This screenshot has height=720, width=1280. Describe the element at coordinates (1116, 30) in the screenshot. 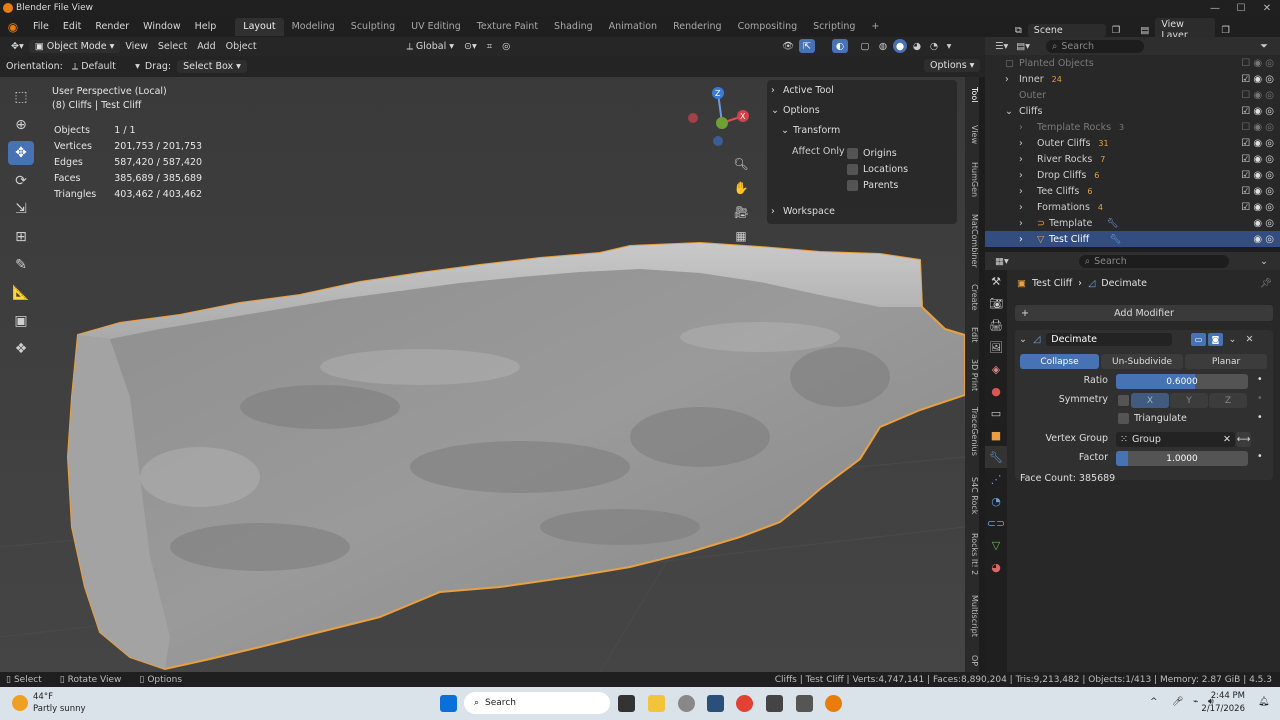

I see `new-scene-icon: ❐` at that location.